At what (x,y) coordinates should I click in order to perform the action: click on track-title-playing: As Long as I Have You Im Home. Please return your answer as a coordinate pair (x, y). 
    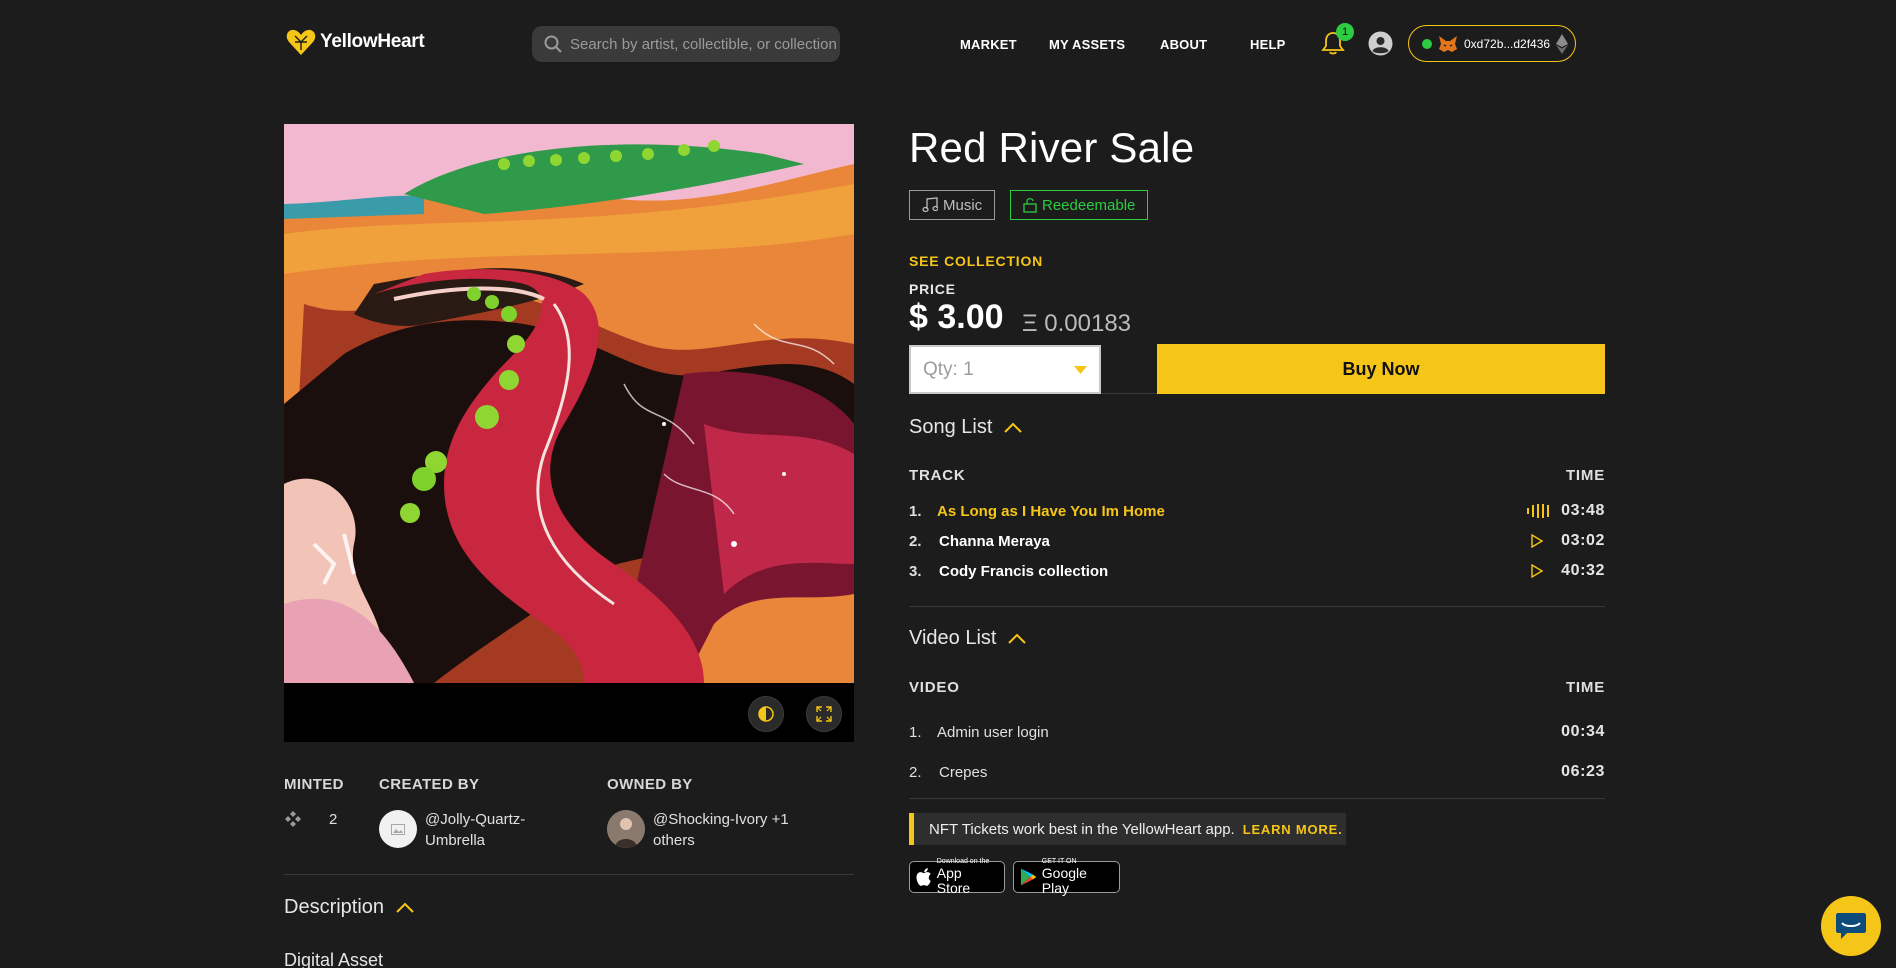
    Looking at the image, I should click on (1051, 511).